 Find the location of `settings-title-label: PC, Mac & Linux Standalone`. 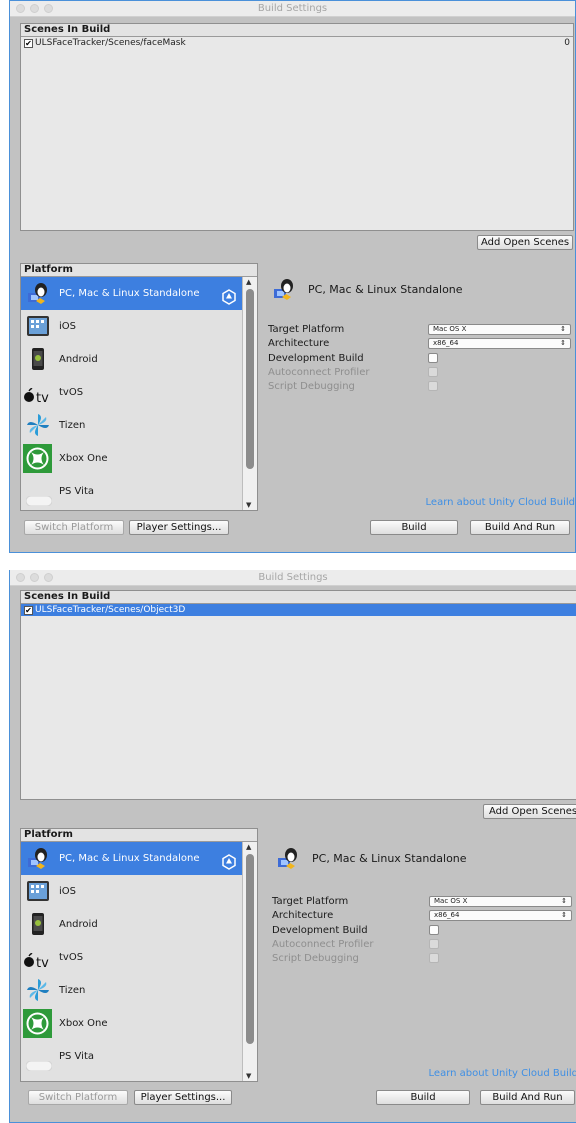

settings-title-label: PC, Mac & Linux Standalone is located at coordinates (385, 289).